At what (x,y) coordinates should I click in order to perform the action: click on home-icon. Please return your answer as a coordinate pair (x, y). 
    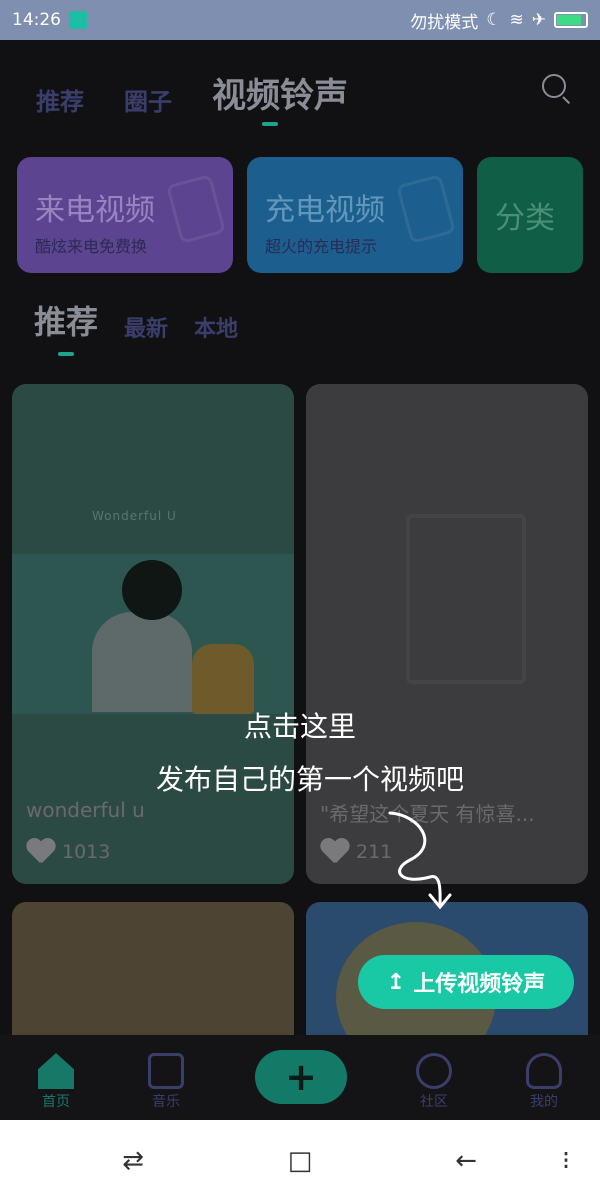
    Looking at the image, I should click on (56, 1071).